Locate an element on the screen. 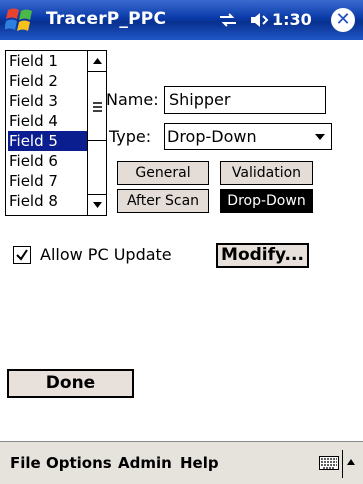 This screenshot has height=484, width=363. list-scrollbar is located at coordinates (96, 133).